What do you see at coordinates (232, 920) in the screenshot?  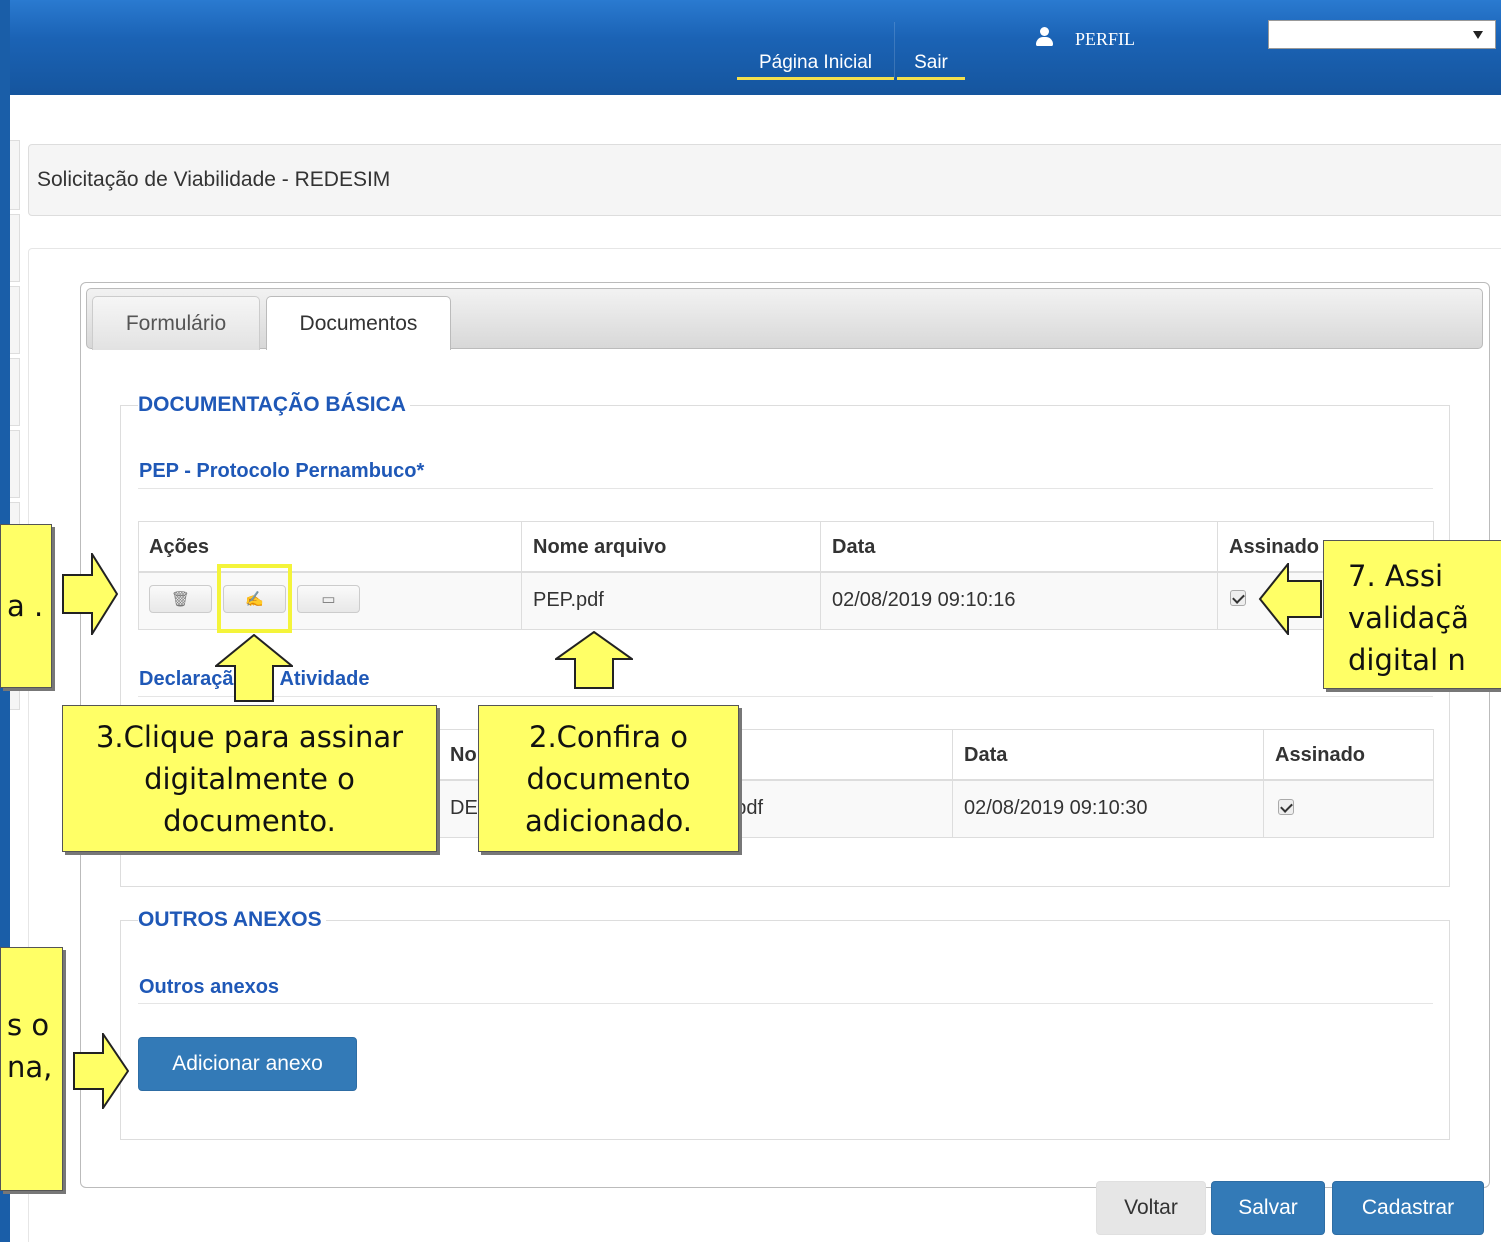 I see `other-attachments-legend: OUTROS ANEXOS` at bounding box center [232, 920].